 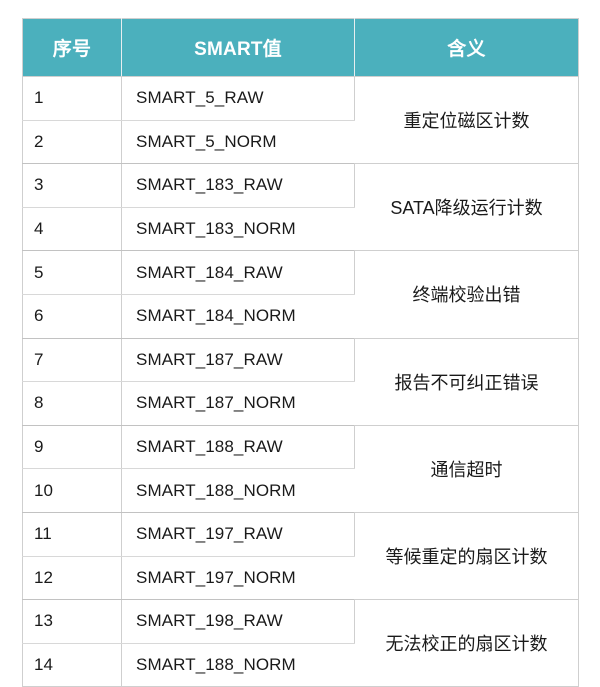 What do you see at coordinates (72, 447) in the screenshot?
I see `cell-index: 9` at bounding box center [72, 447].